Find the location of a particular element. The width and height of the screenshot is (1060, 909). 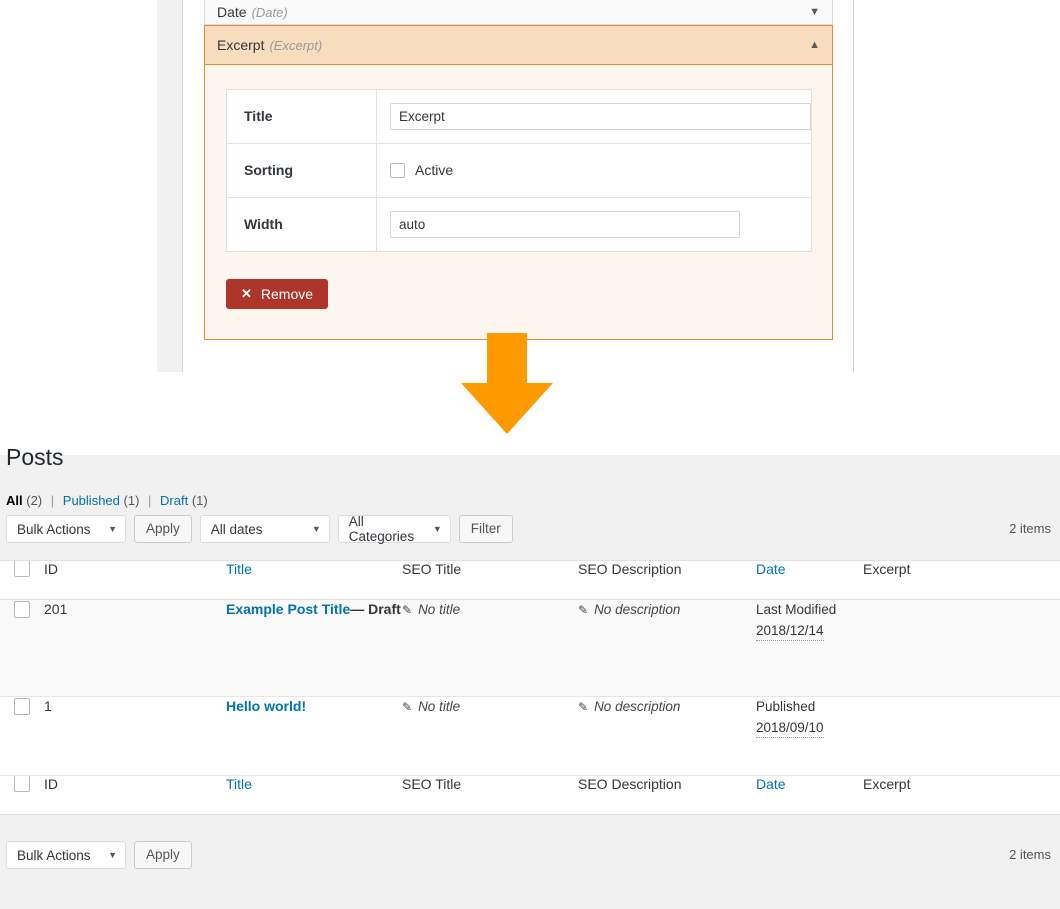

seo-description-empty-label: No description is located at coordinates (637, 706).